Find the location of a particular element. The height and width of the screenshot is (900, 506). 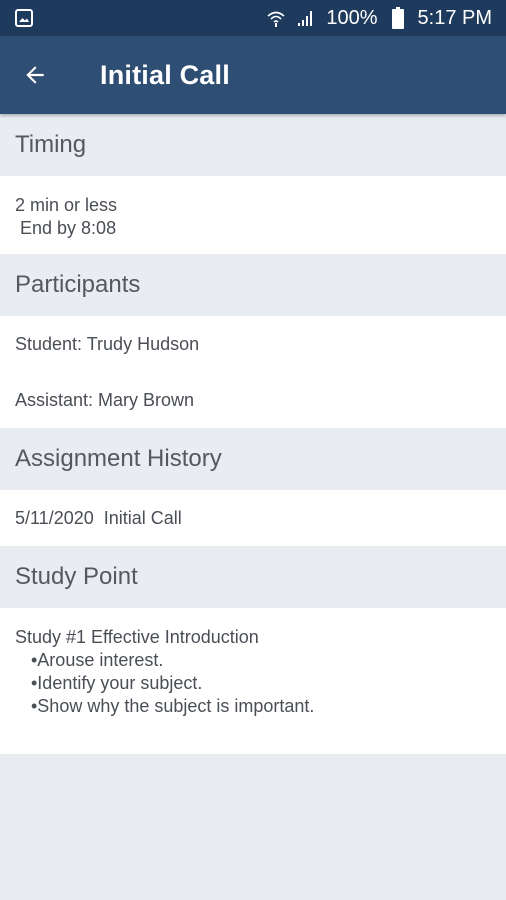

study-point-title: Study #1 Effective Introduction is located at coordinates (137, 637).